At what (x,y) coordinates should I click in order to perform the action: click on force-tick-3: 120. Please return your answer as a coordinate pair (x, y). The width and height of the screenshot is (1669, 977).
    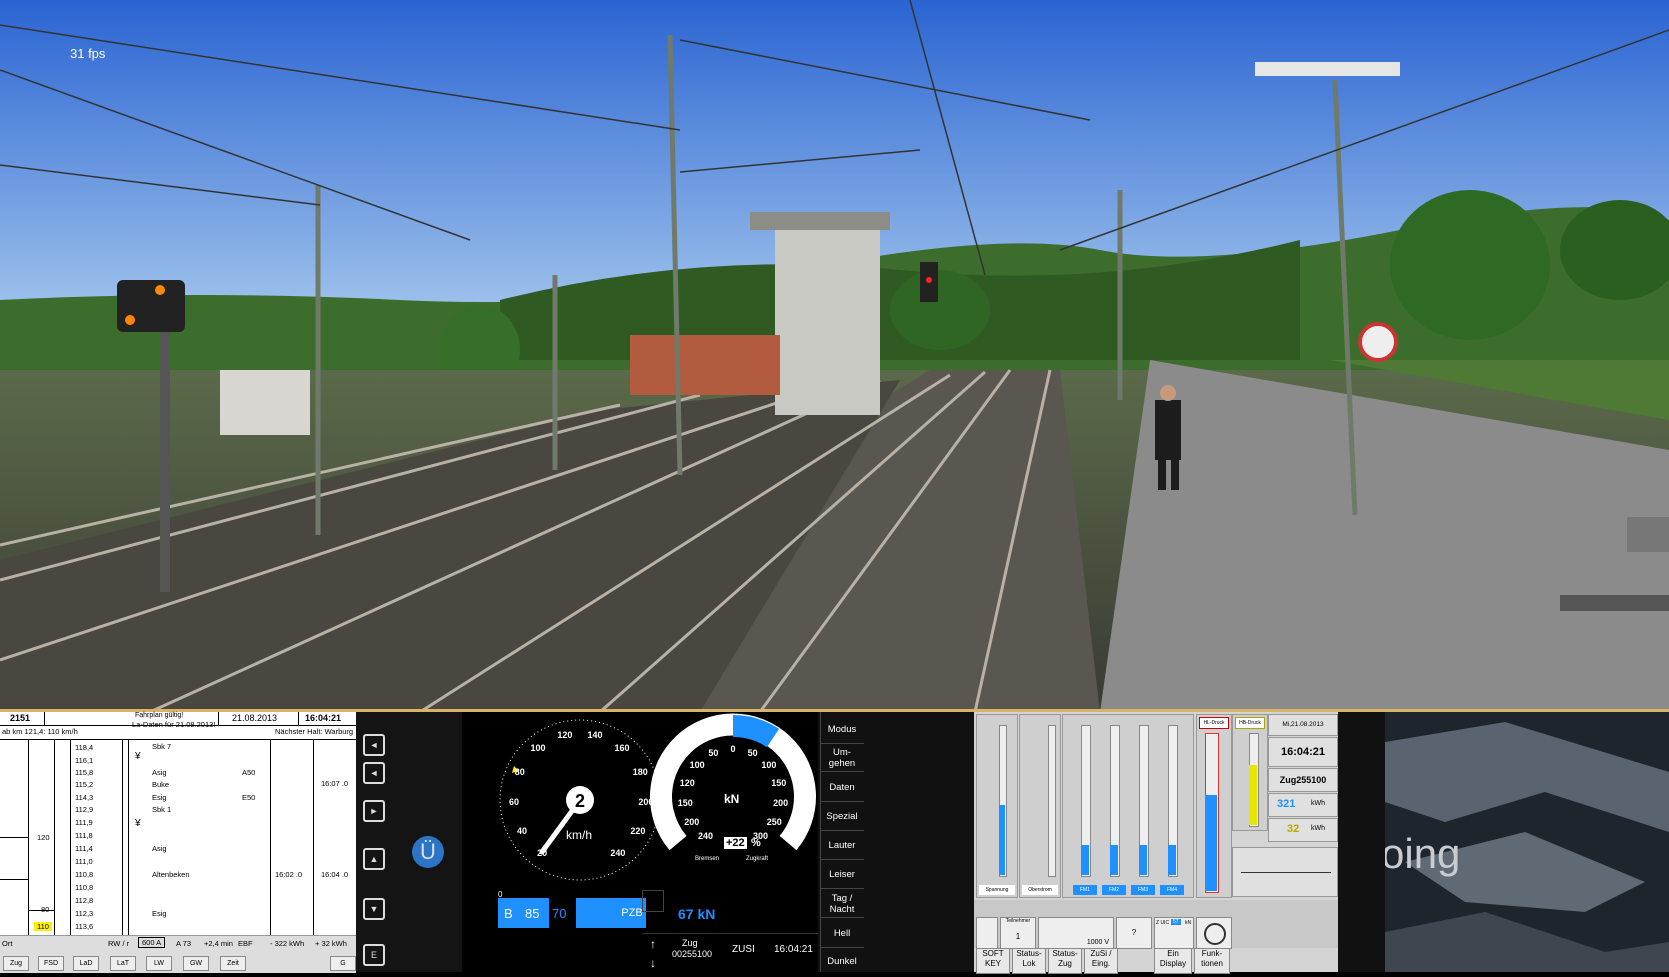
    Looking at the image, I should click on (687, 782).